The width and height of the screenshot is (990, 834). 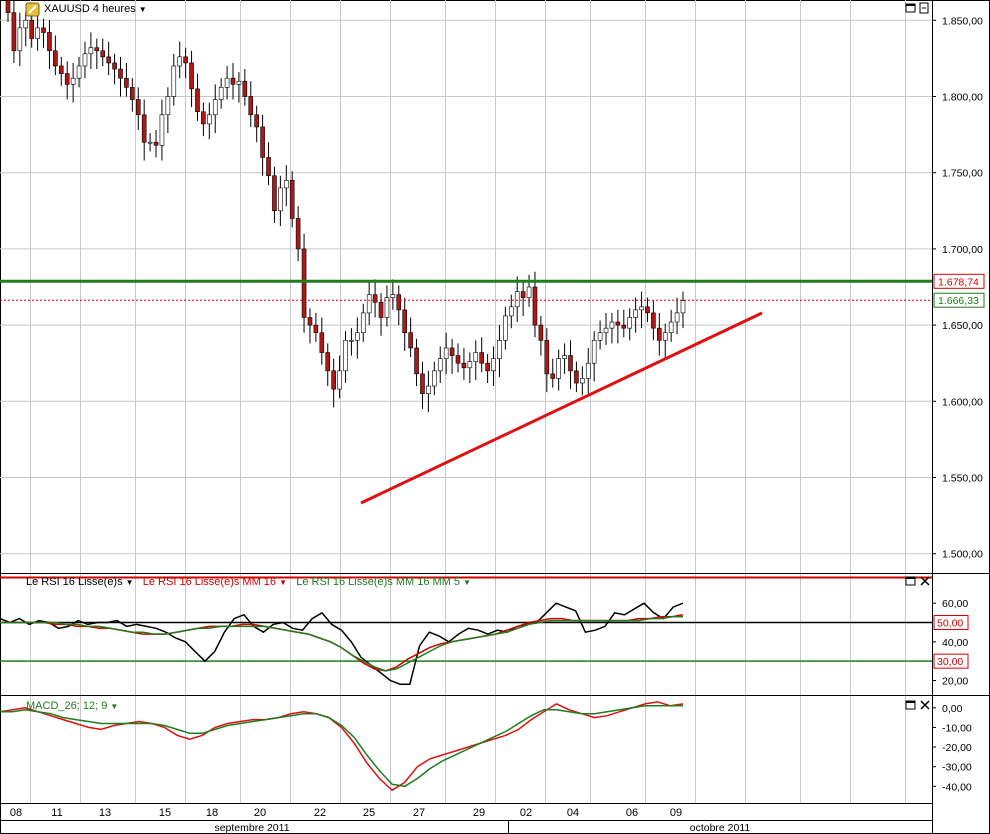 I want to click on day-label: 22, so click(x=320, y=813).